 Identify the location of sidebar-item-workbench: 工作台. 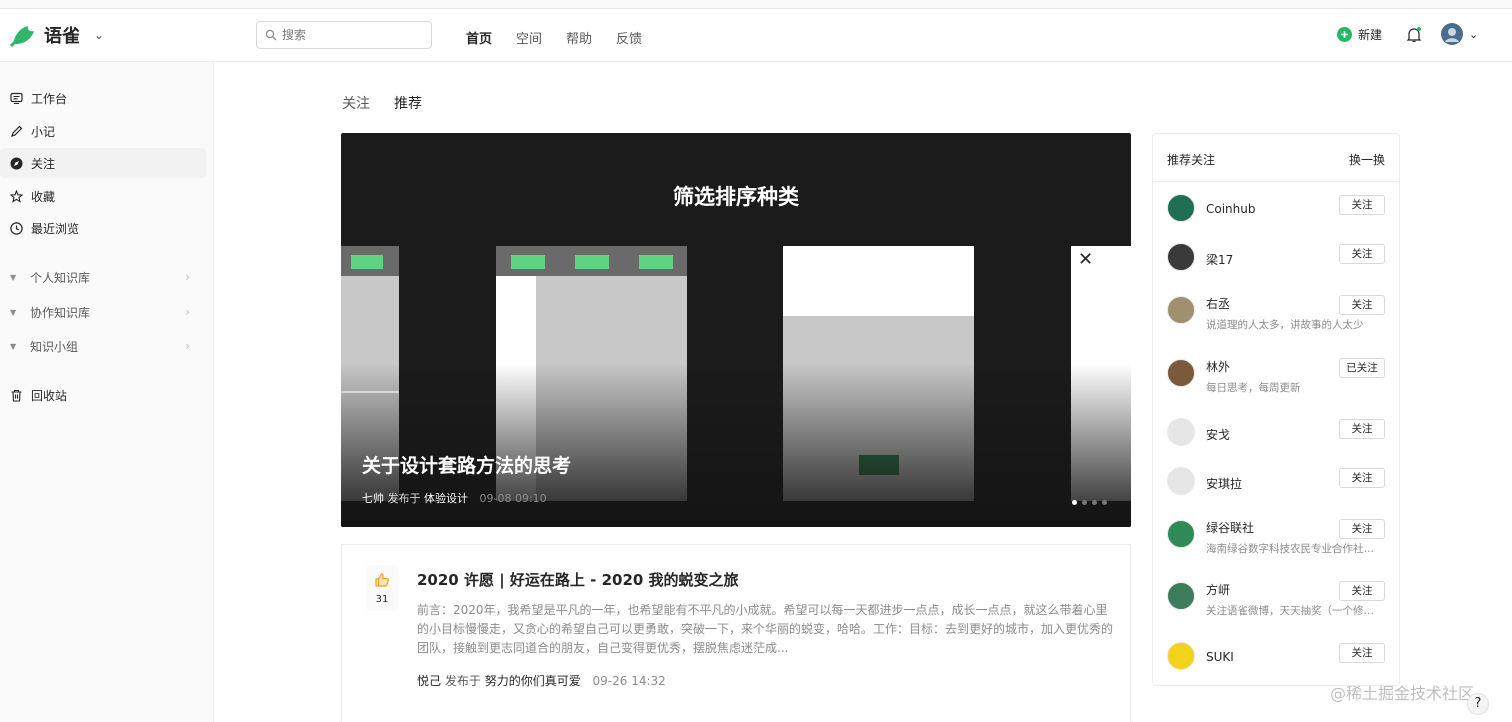
(103, 98).